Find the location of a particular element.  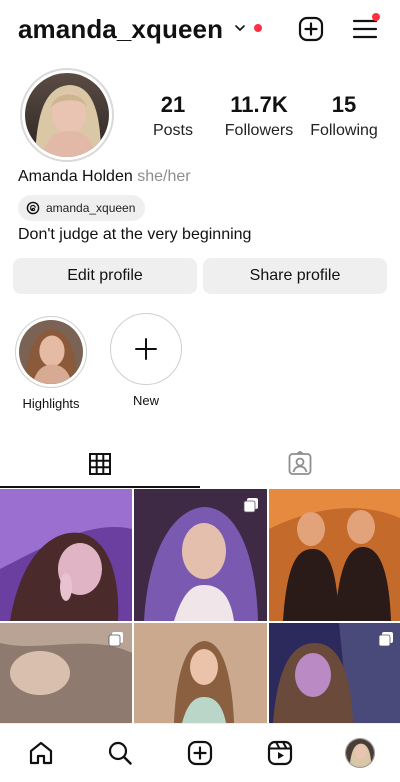

highlight-item: Highlights is located at coordinates (51, 363).